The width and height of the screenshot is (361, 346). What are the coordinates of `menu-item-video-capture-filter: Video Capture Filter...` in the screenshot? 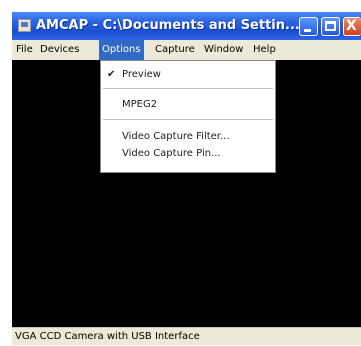 It's located at (188, 137).